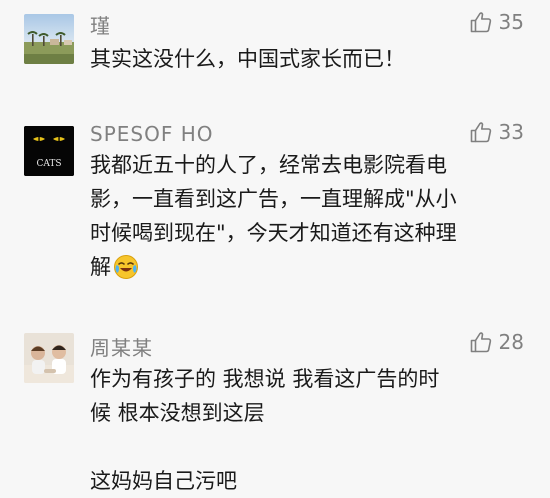  I want to click on like-count: 28, so click(511, 342).